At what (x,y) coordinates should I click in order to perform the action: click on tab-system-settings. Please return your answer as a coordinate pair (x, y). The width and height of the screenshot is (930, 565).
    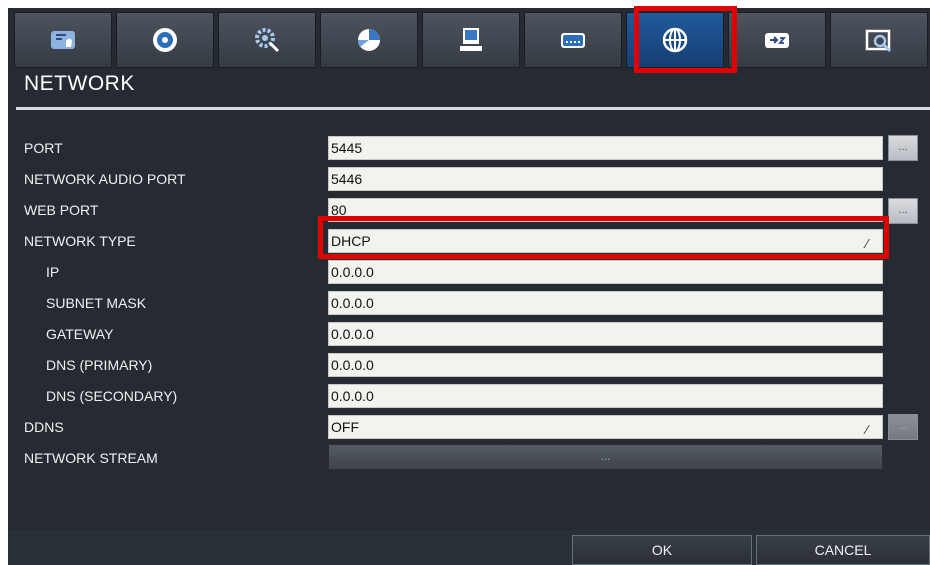
    Looking at the image, I should click on (267, 40).